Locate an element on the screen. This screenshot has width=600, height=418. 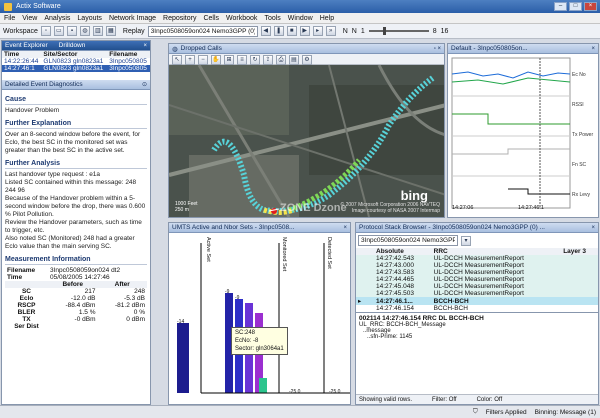
minimize-button: – is located at coordinates (560, 6).